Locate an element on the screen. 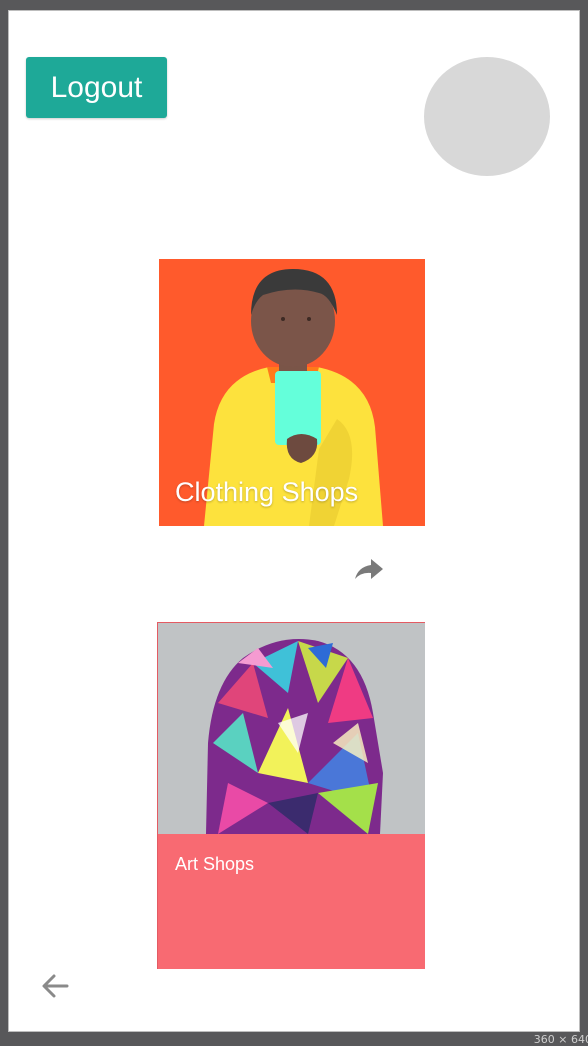 The height and width of the screenshot is (1046, 588). avatar is located at coordinates (487, 116).